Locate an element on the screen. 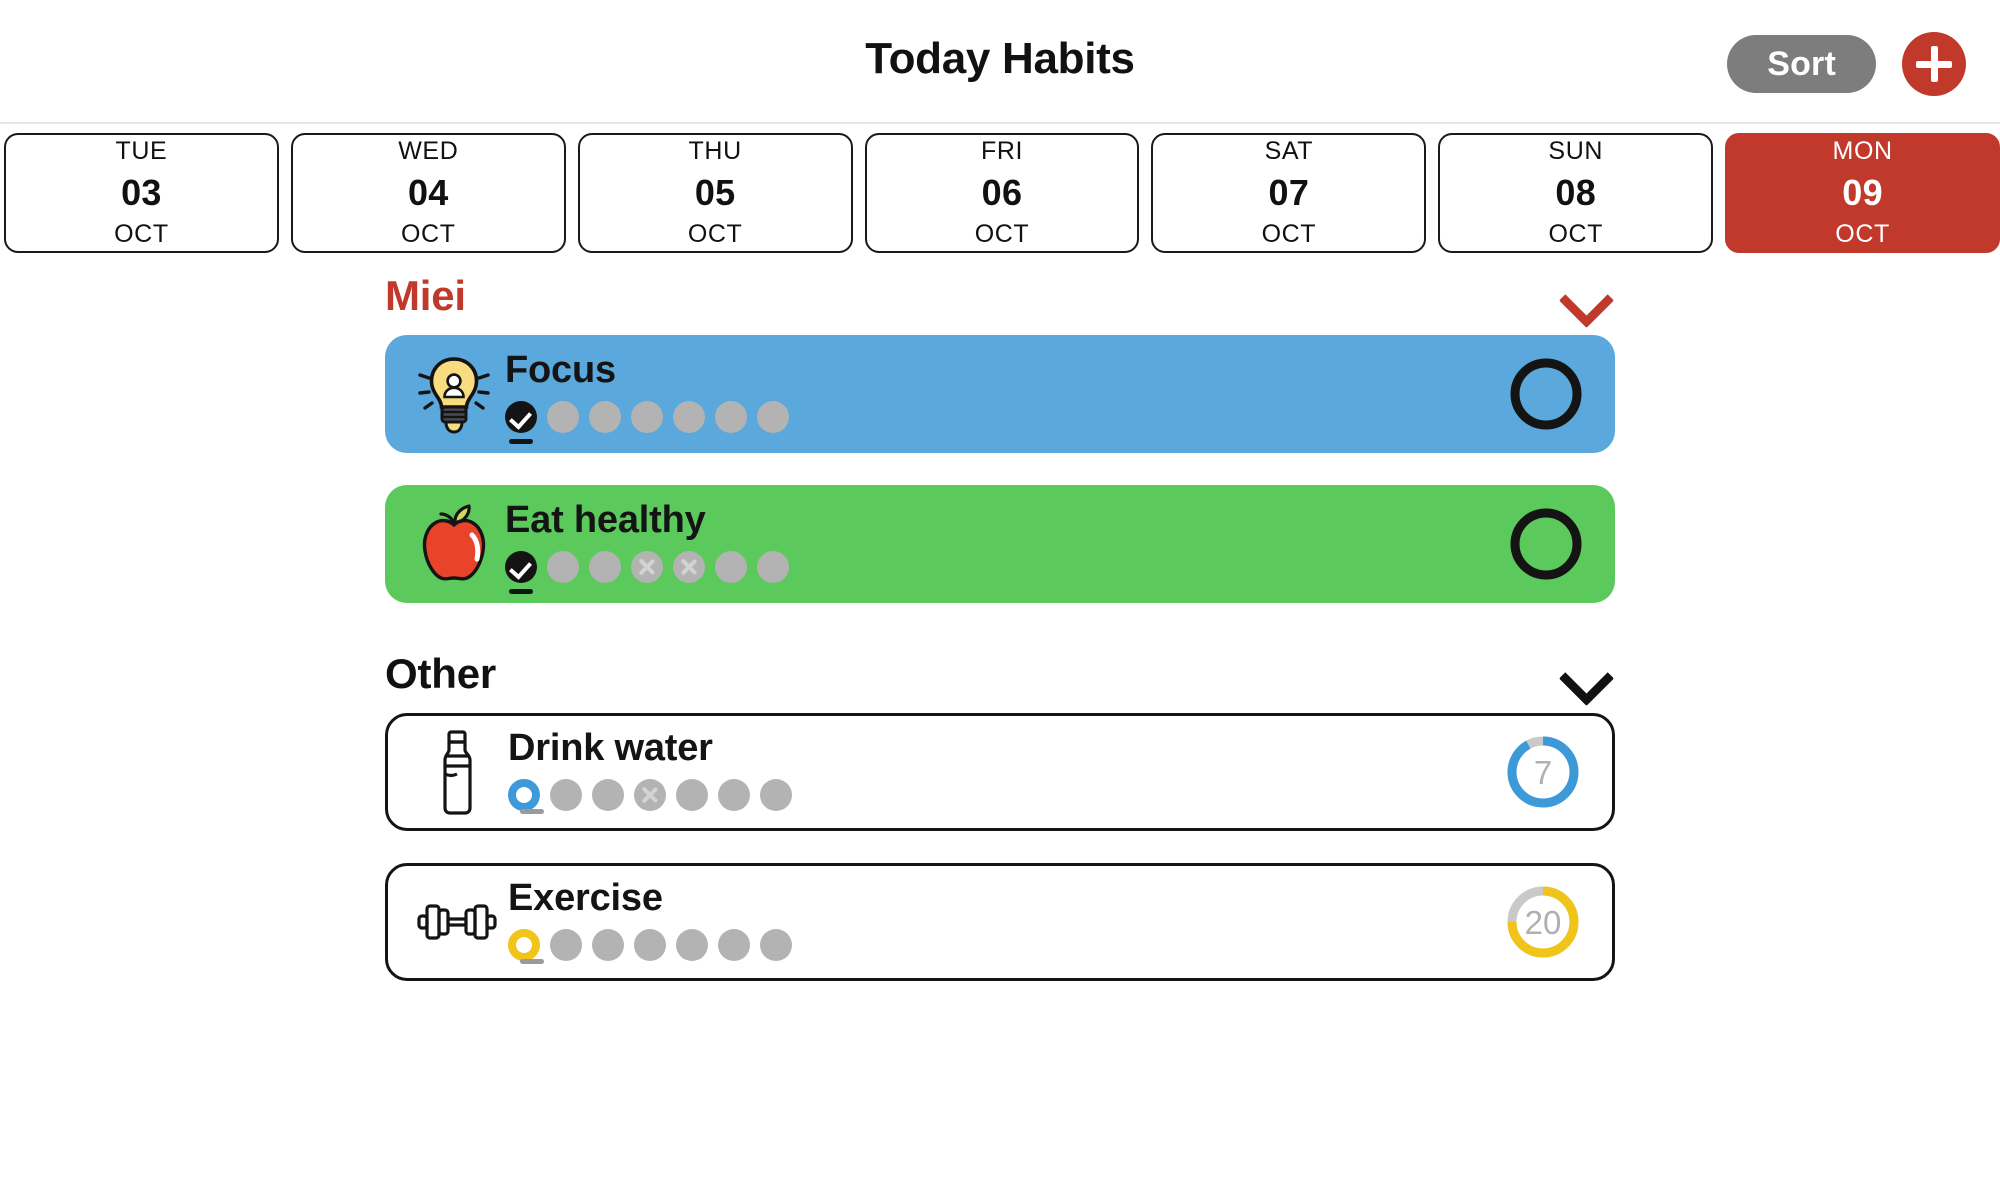  date-day: 06 is located at coordinates (1002, 192).